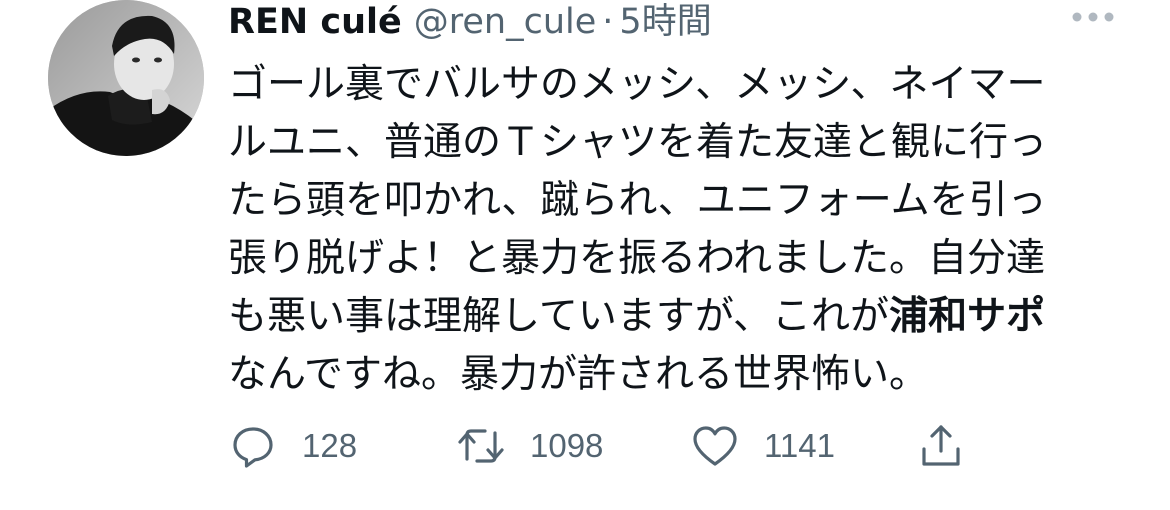 The image size is (1170, 510). What do you see at coordinates (567, 445) in the screenshot?
I see `retweet-count: 1098` at bounding box center [567, 445].